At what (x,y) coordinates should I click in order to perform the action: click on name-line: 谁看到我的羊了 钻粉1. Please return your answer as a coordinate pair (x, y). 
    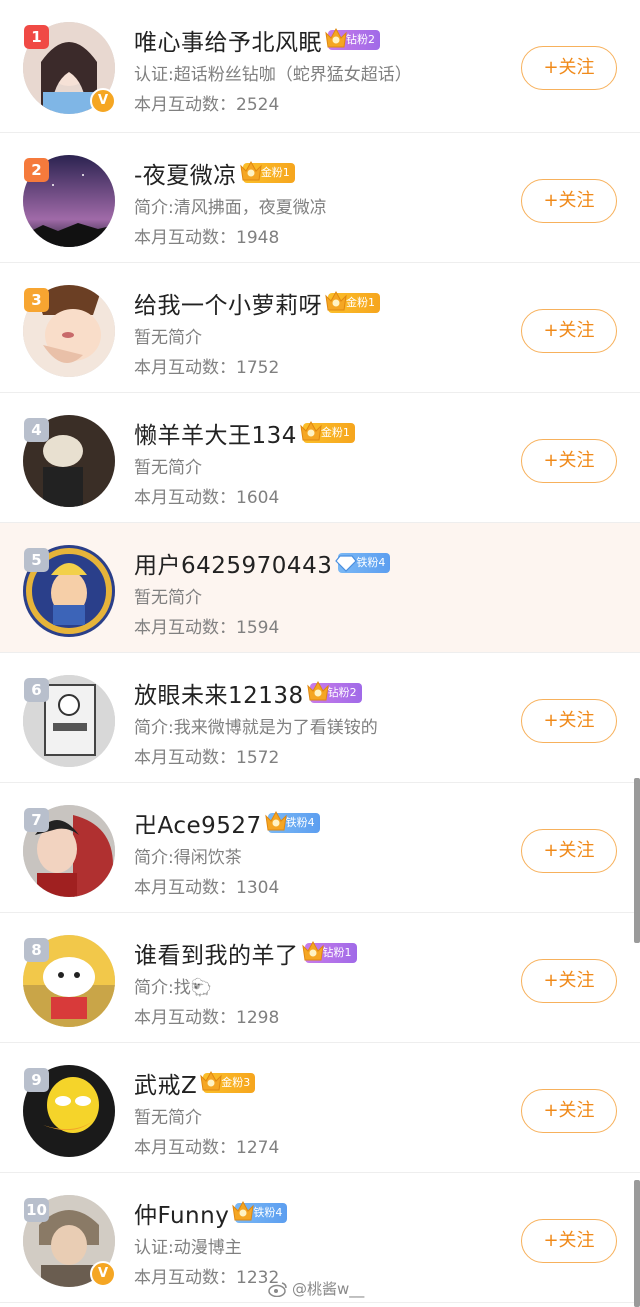
    Looking at the image, I should click on (245, 953).